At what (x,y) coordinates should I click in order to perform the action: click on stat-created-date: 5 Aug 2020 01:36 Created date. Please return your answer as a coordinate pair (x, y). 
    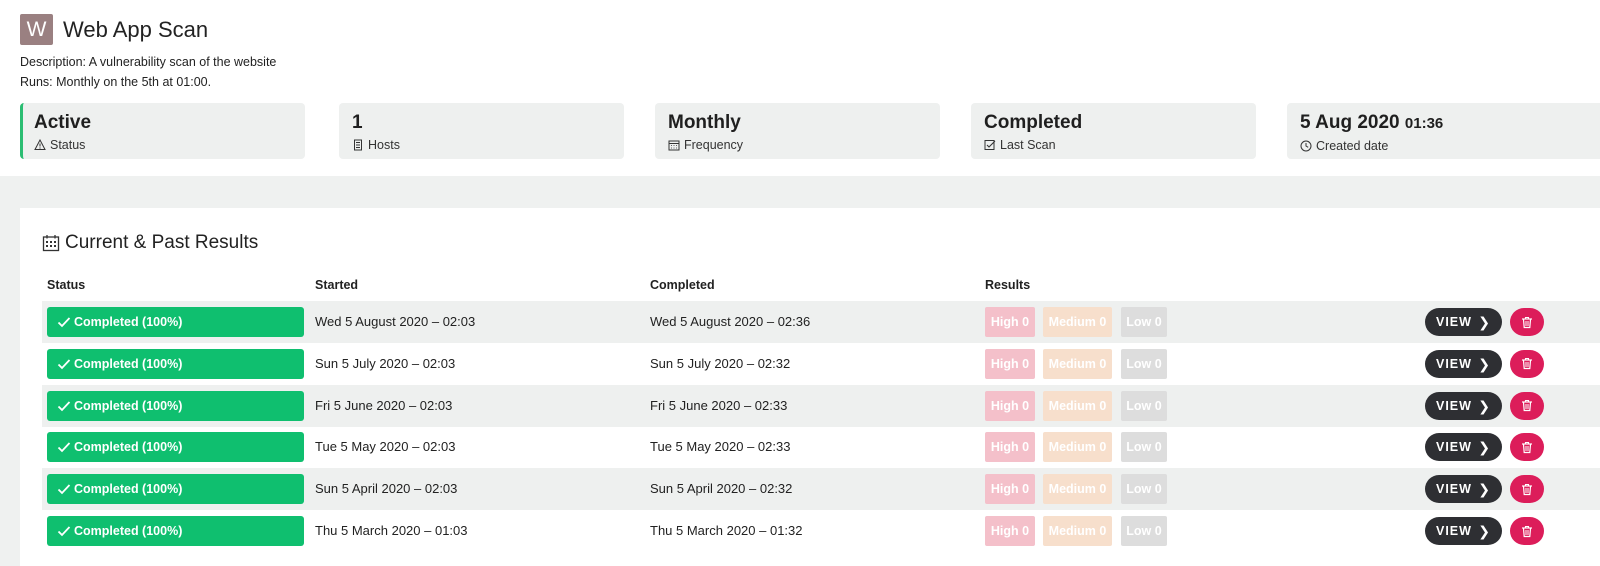
    Looking at the image, I should click on (1443, 131).